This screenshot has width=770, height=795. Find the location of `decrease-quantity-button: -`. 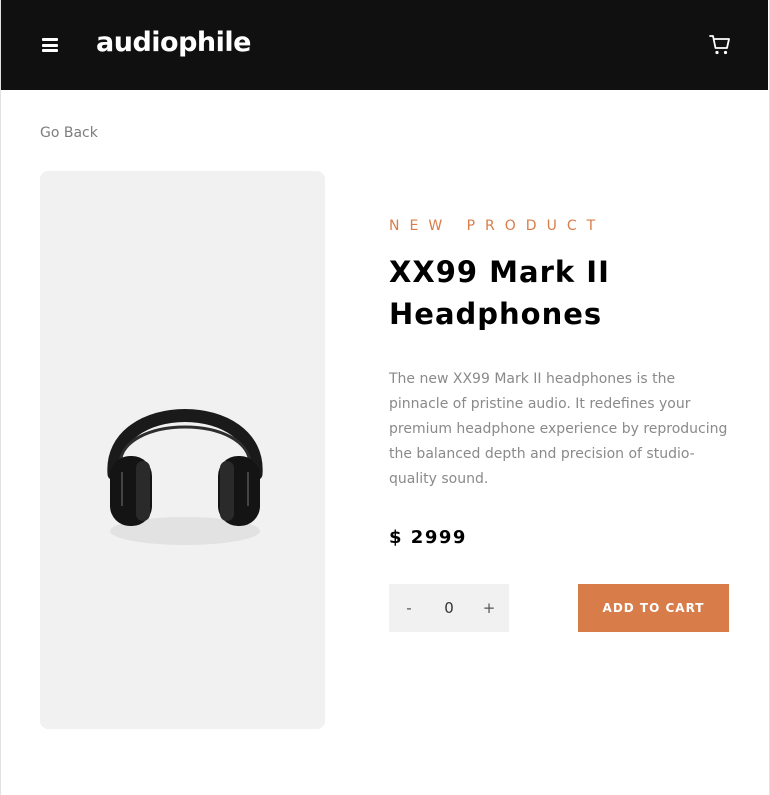

decrease-quantity-button: - is located at coordinates (409, 608).